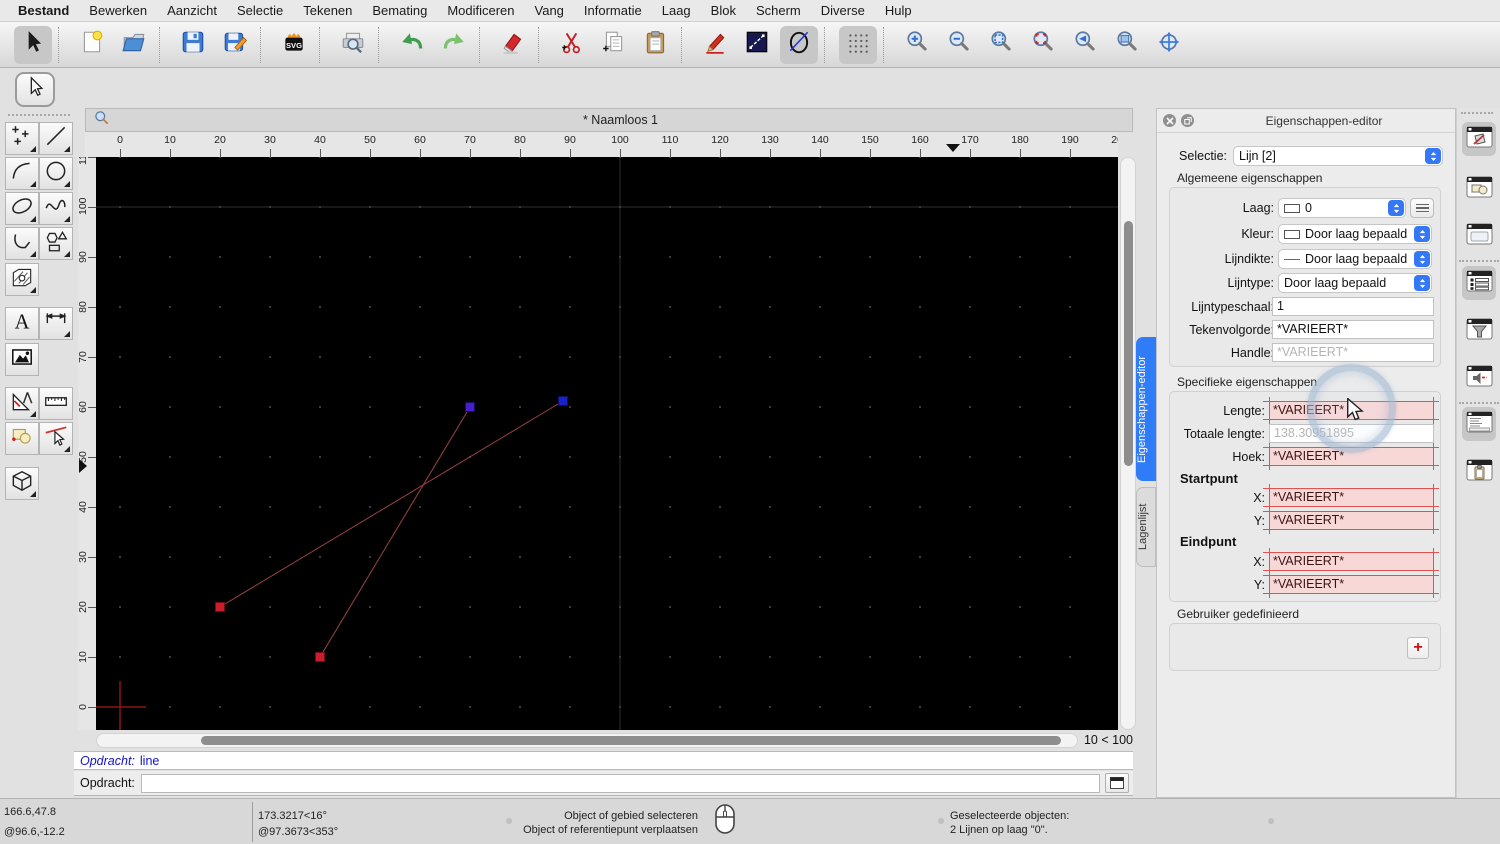 The width and height of the screenshot is (1500, 844). What do you see at coordinates (1146, 409) in the screenshot?
I see `tab-eigenschappen-editor: Eigenschappen-editor` at bounding box center [1146, 409].